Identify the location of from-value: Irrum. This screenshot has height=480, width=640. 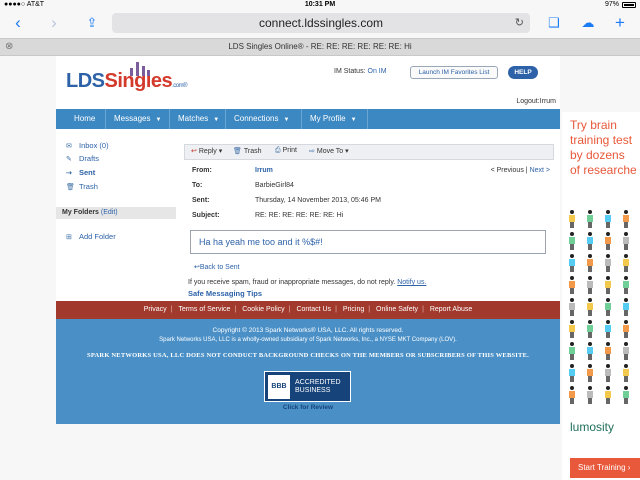
(264, 170).